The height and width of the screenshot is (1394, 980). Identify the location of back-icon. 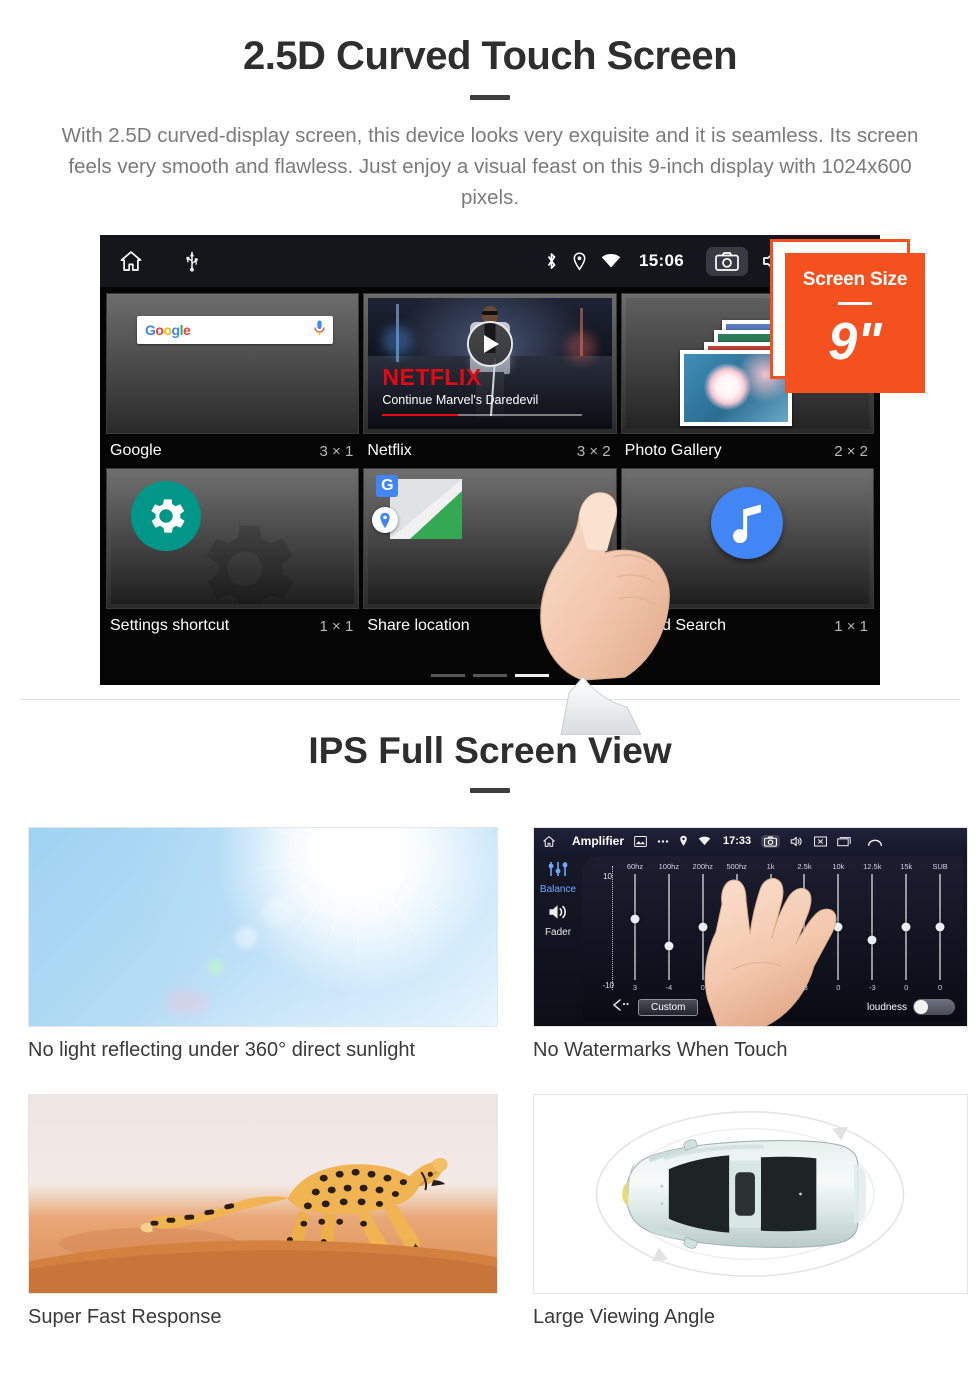
(875, 841).